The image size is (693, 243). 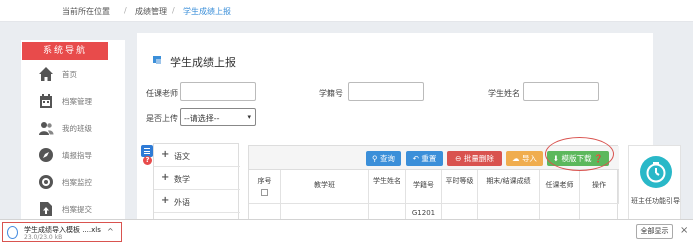 I want to click on teacher-input, so click(x=218, y=91).